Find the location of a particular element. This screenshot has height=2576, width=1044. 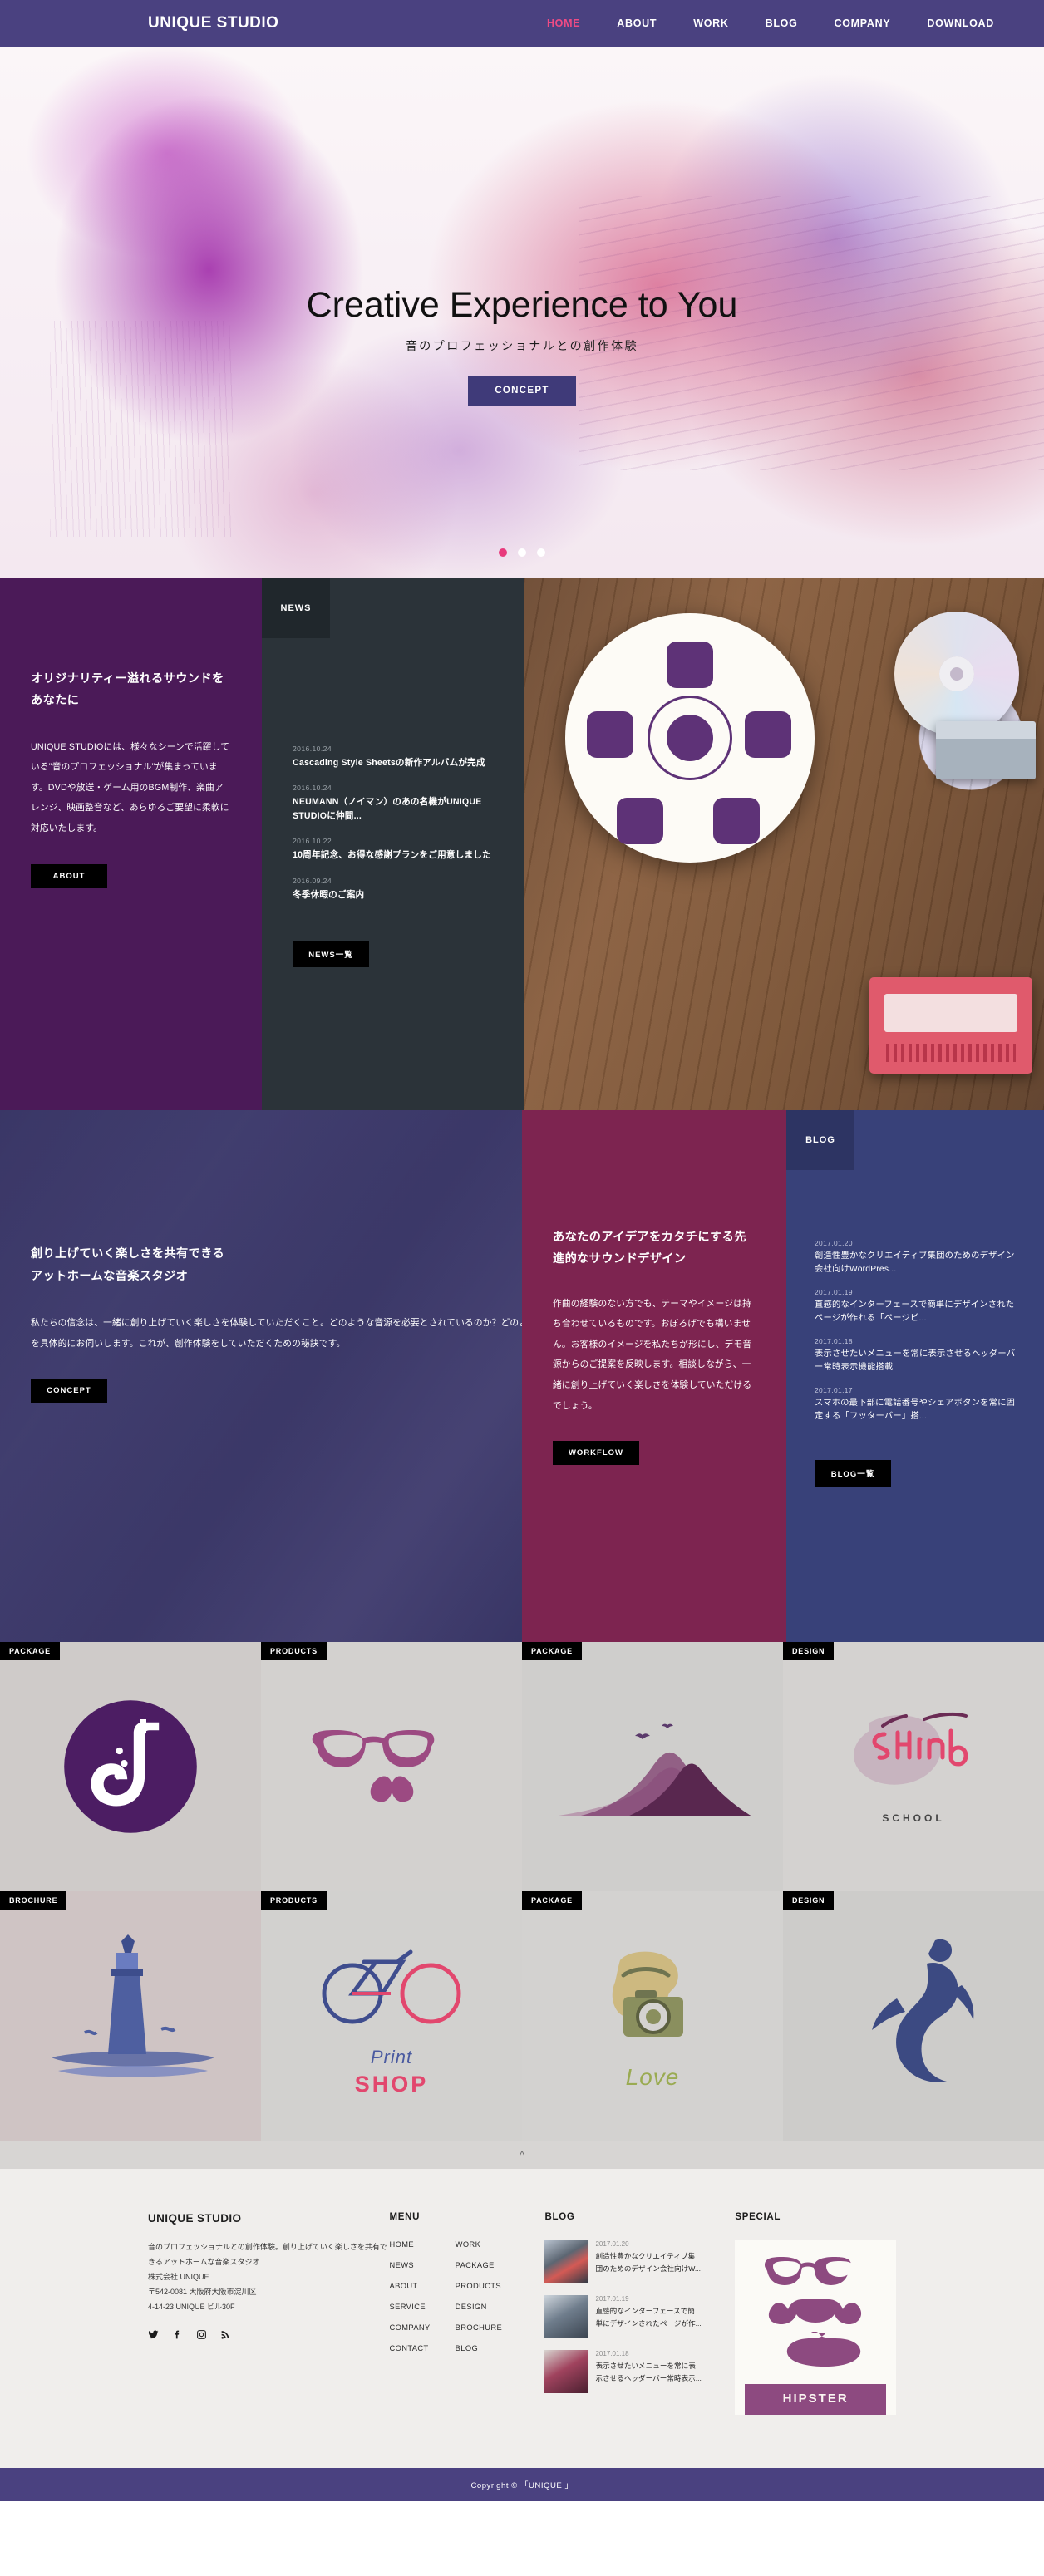

workflow-heading: あなたのアイデアをカタチにする先進的なサウンドデザイン is located at coordinates (649, 1249).